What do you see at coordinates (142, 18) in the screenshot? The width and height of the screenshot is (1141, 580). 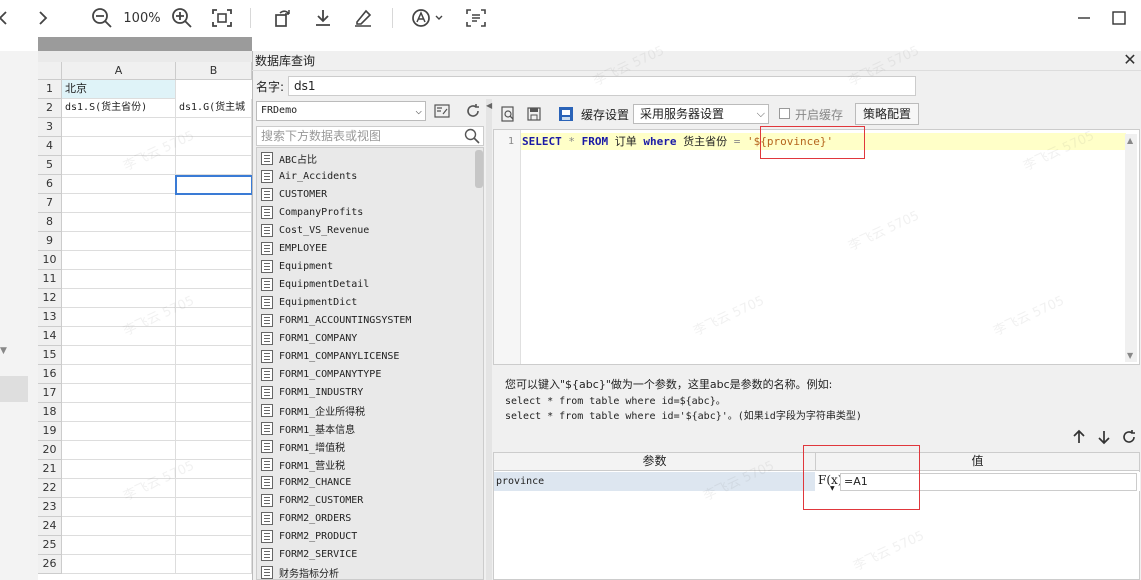 I see `zoom-level: 100%` at bounding box center [142, 18].